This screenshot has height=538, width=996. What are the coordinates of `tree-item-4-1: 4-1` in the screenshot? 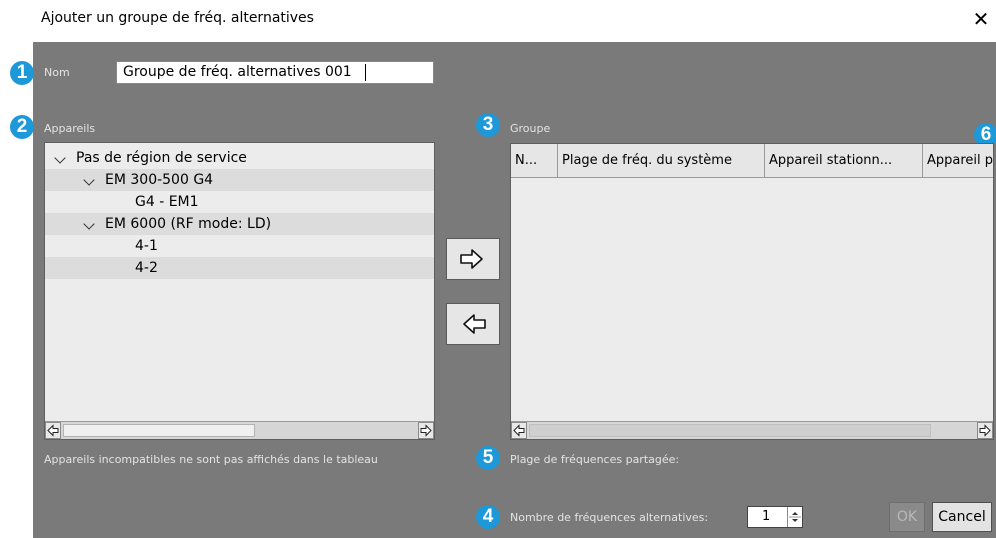 It's located at (239, 246).